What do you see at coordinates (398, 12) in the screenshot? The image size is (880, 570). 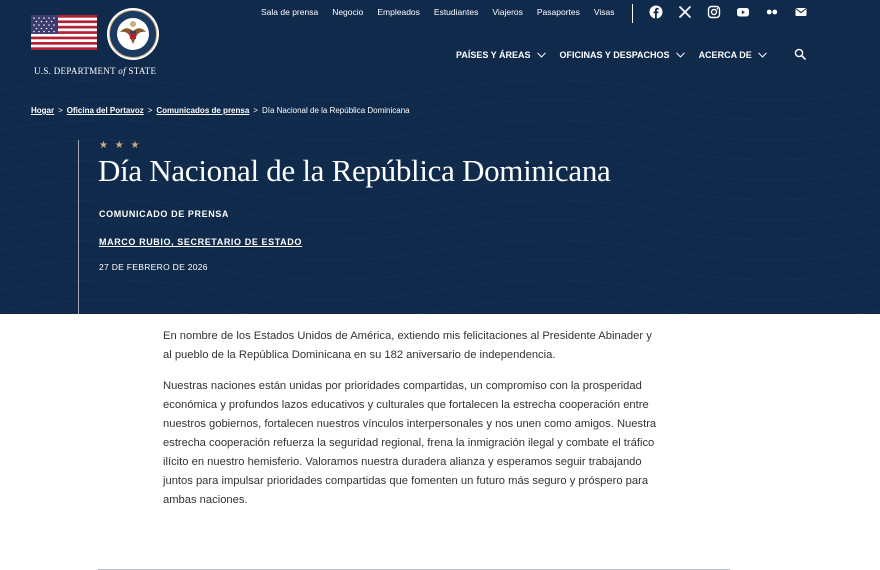 I see `topnav-empleados: Empleados` at bounding box center [398, 12].